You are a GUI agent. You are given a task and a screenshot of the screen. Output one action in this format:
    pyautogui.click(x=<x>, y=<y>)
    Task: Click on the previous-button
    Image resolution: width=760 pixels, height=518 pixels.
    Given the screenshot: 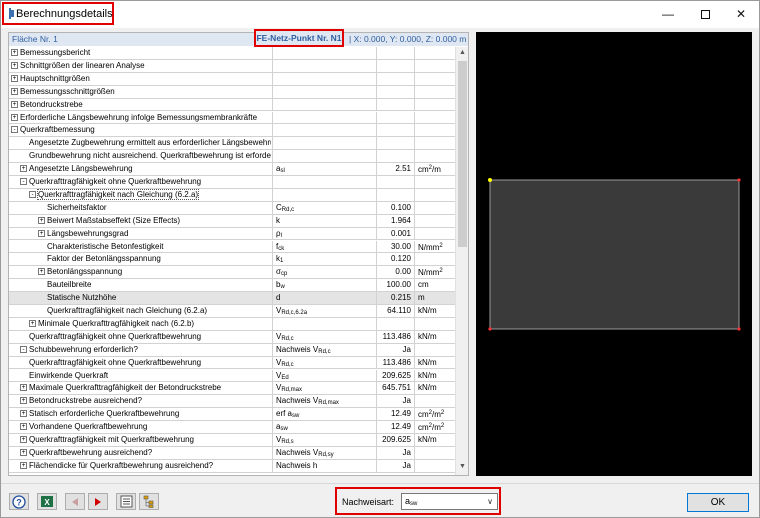 What is the action you would take?
    pyautogui.click(x=75, y=501)
    